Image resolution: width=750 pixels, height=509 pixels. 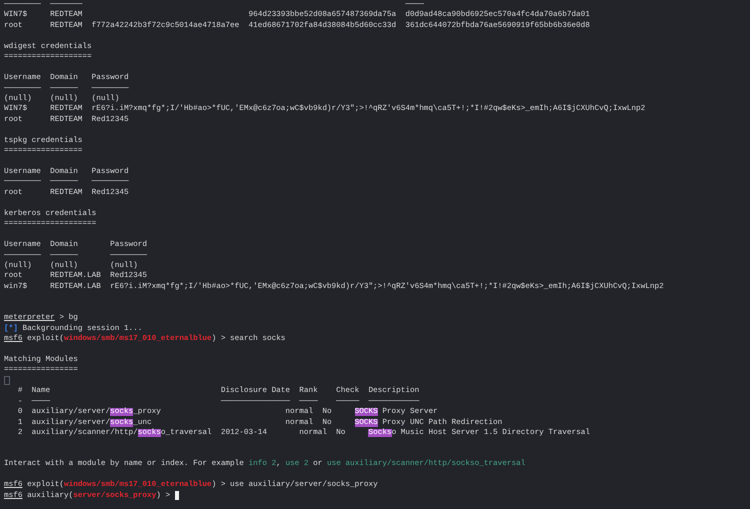 I want to click on placeholder-glyph-icon, so click(x=7, y=381).